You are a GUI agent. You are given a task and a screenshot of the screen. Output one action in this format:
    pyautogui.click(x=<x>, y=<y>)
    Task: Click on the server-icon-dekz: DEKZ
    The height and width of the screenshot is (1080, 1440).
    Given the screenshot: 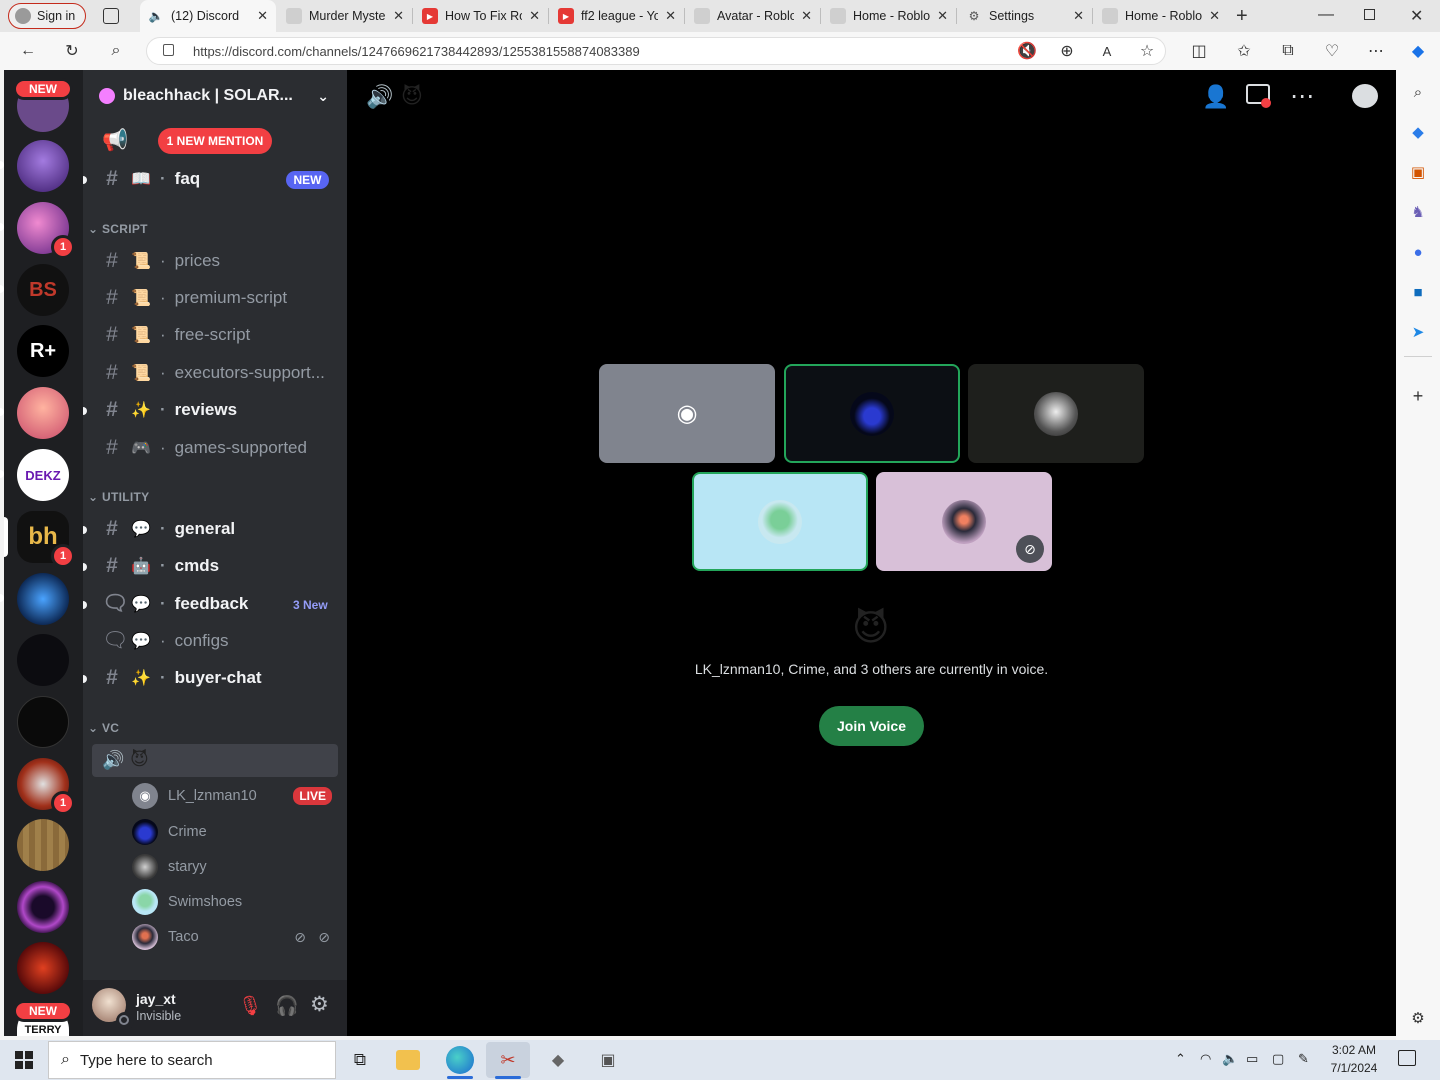 What is the action you would take?
    pyautogui.click(x=43, y=475)
    